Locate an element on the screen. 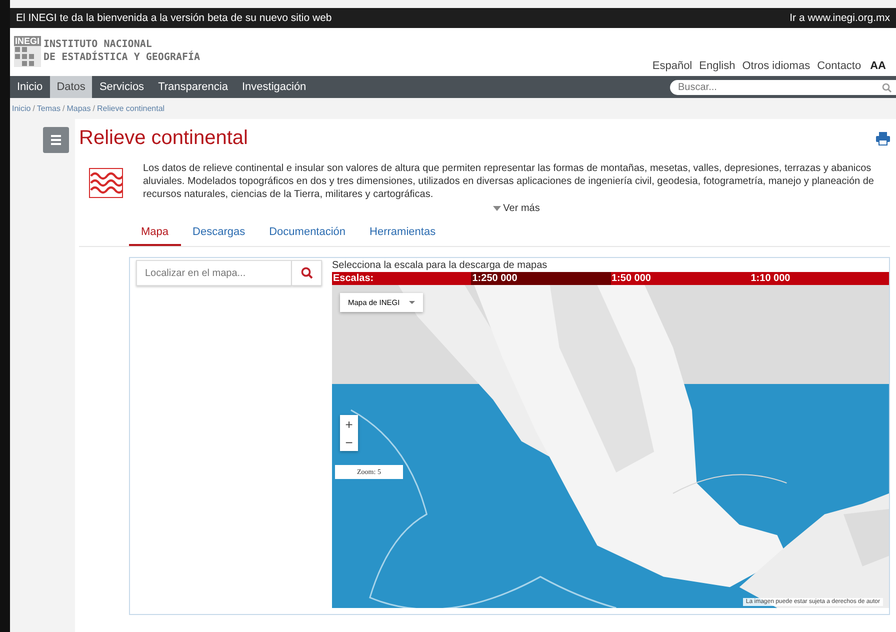 This screenshot has width=896, height=632. scale-option: 1:250 000 is located at coordinates (540, 278).